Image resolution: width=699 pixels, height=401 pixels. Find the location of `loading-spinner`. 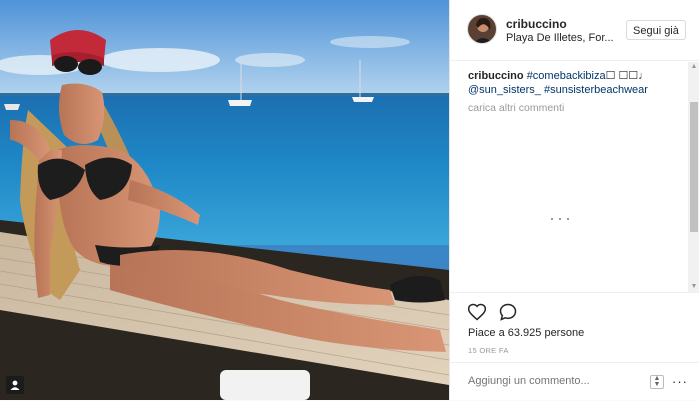

loading-spinner is located at coordinates (562, 216).